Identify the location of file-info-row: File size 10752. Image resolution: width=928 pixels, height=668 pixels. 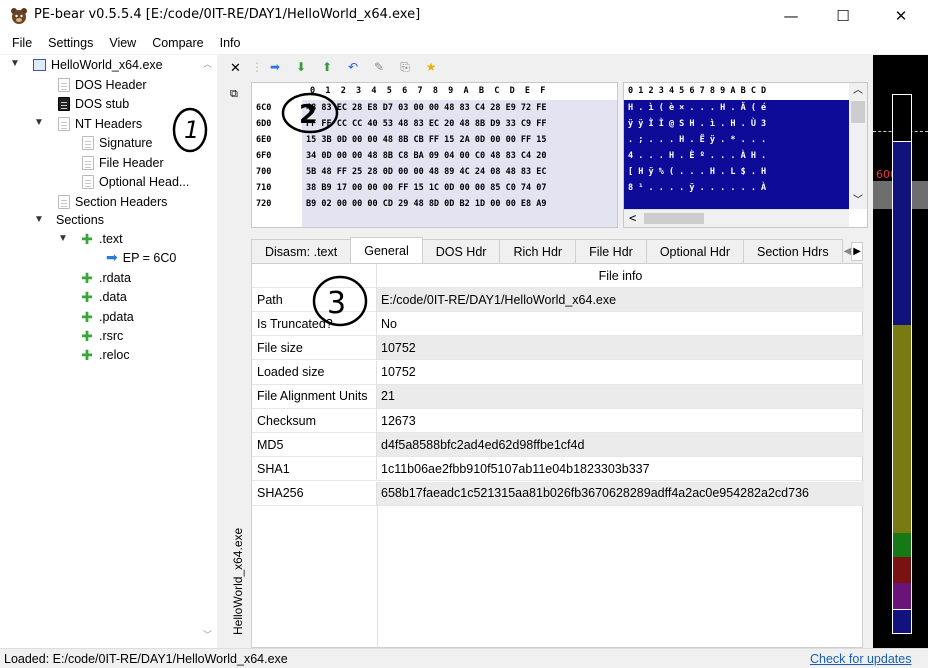
(558, 348).